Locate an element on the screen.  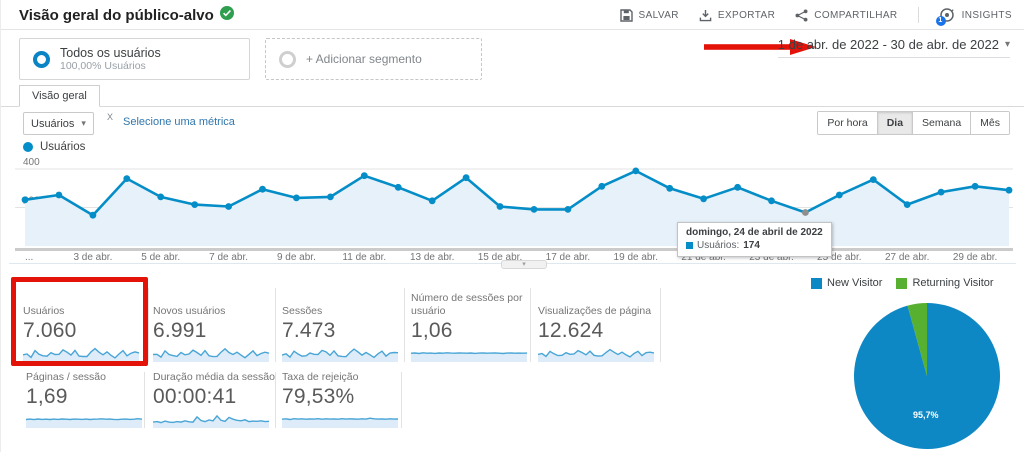
card-users: Usuários 7.060 is located at coordinates (84, 319).